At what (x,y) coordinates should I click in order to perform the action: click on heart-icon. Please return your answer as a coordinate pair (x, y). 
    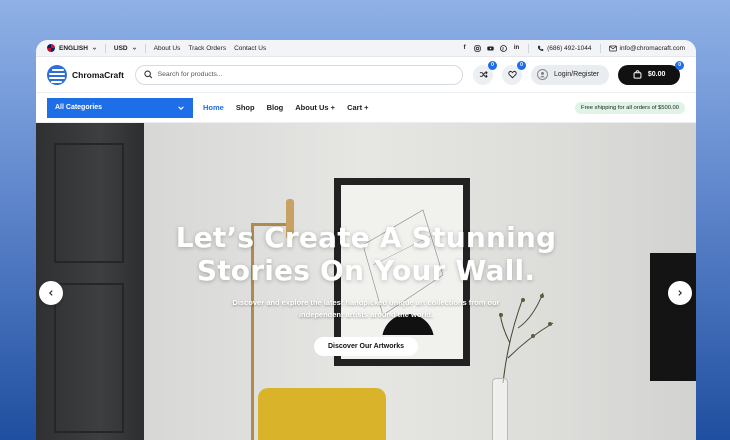
    Looking at the image, I should click on (512, 74).